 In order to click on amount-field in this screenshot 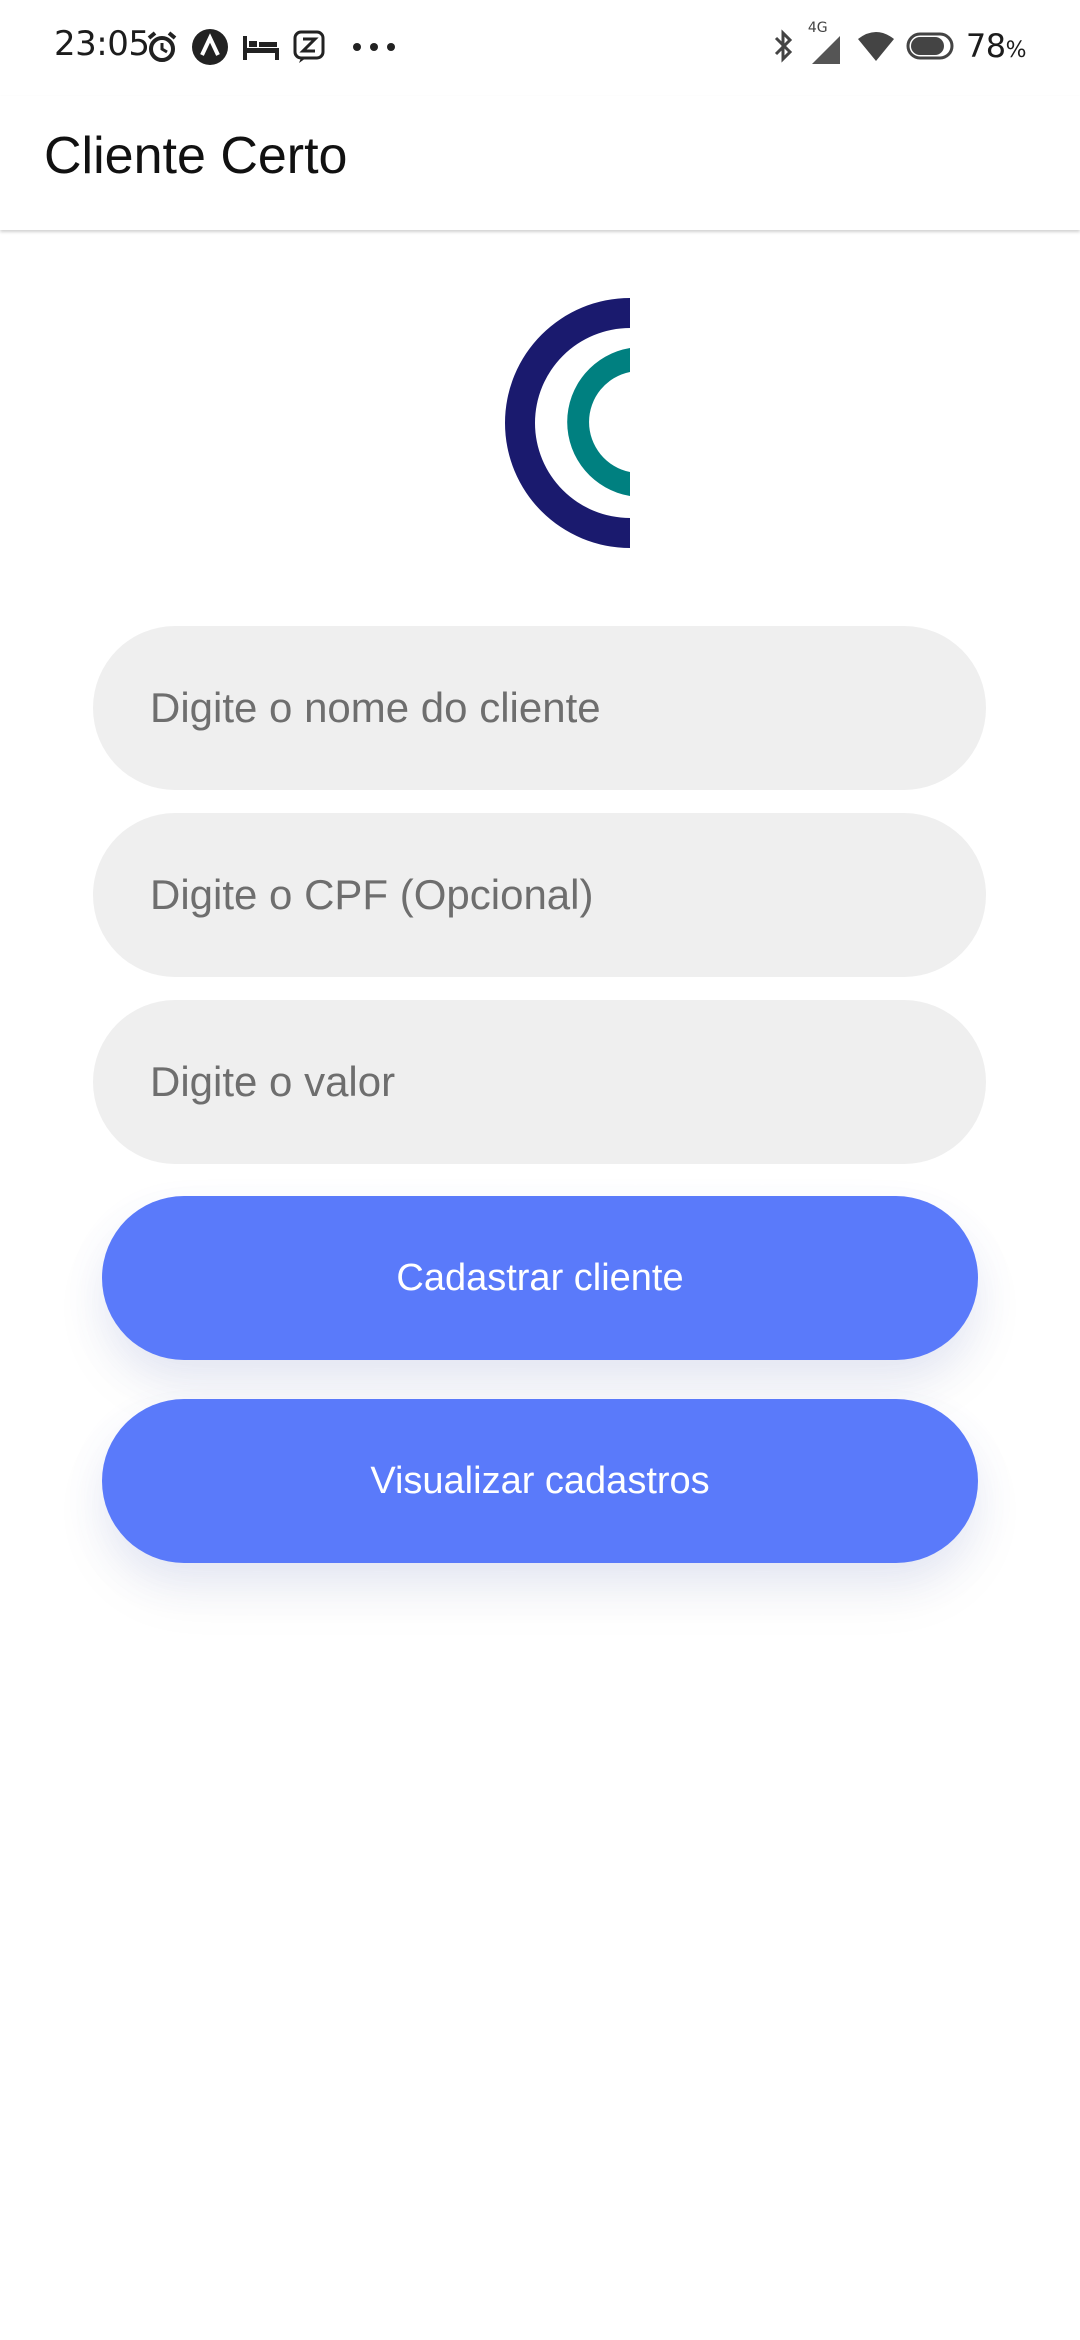, I will do `click(539, 1082)`.